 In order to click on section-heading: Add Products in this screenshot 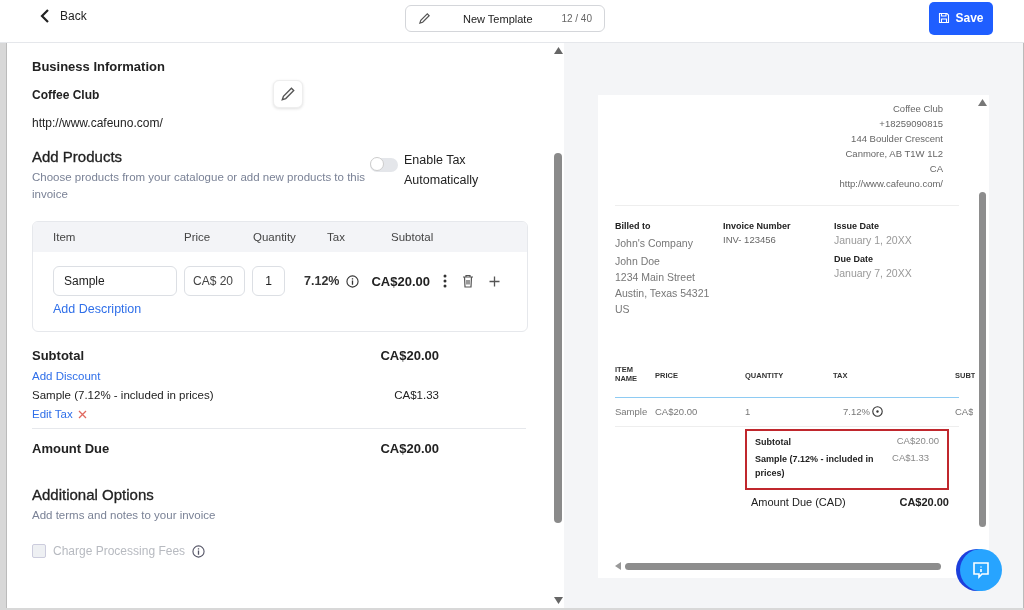, I will do `click(78, 156)`.